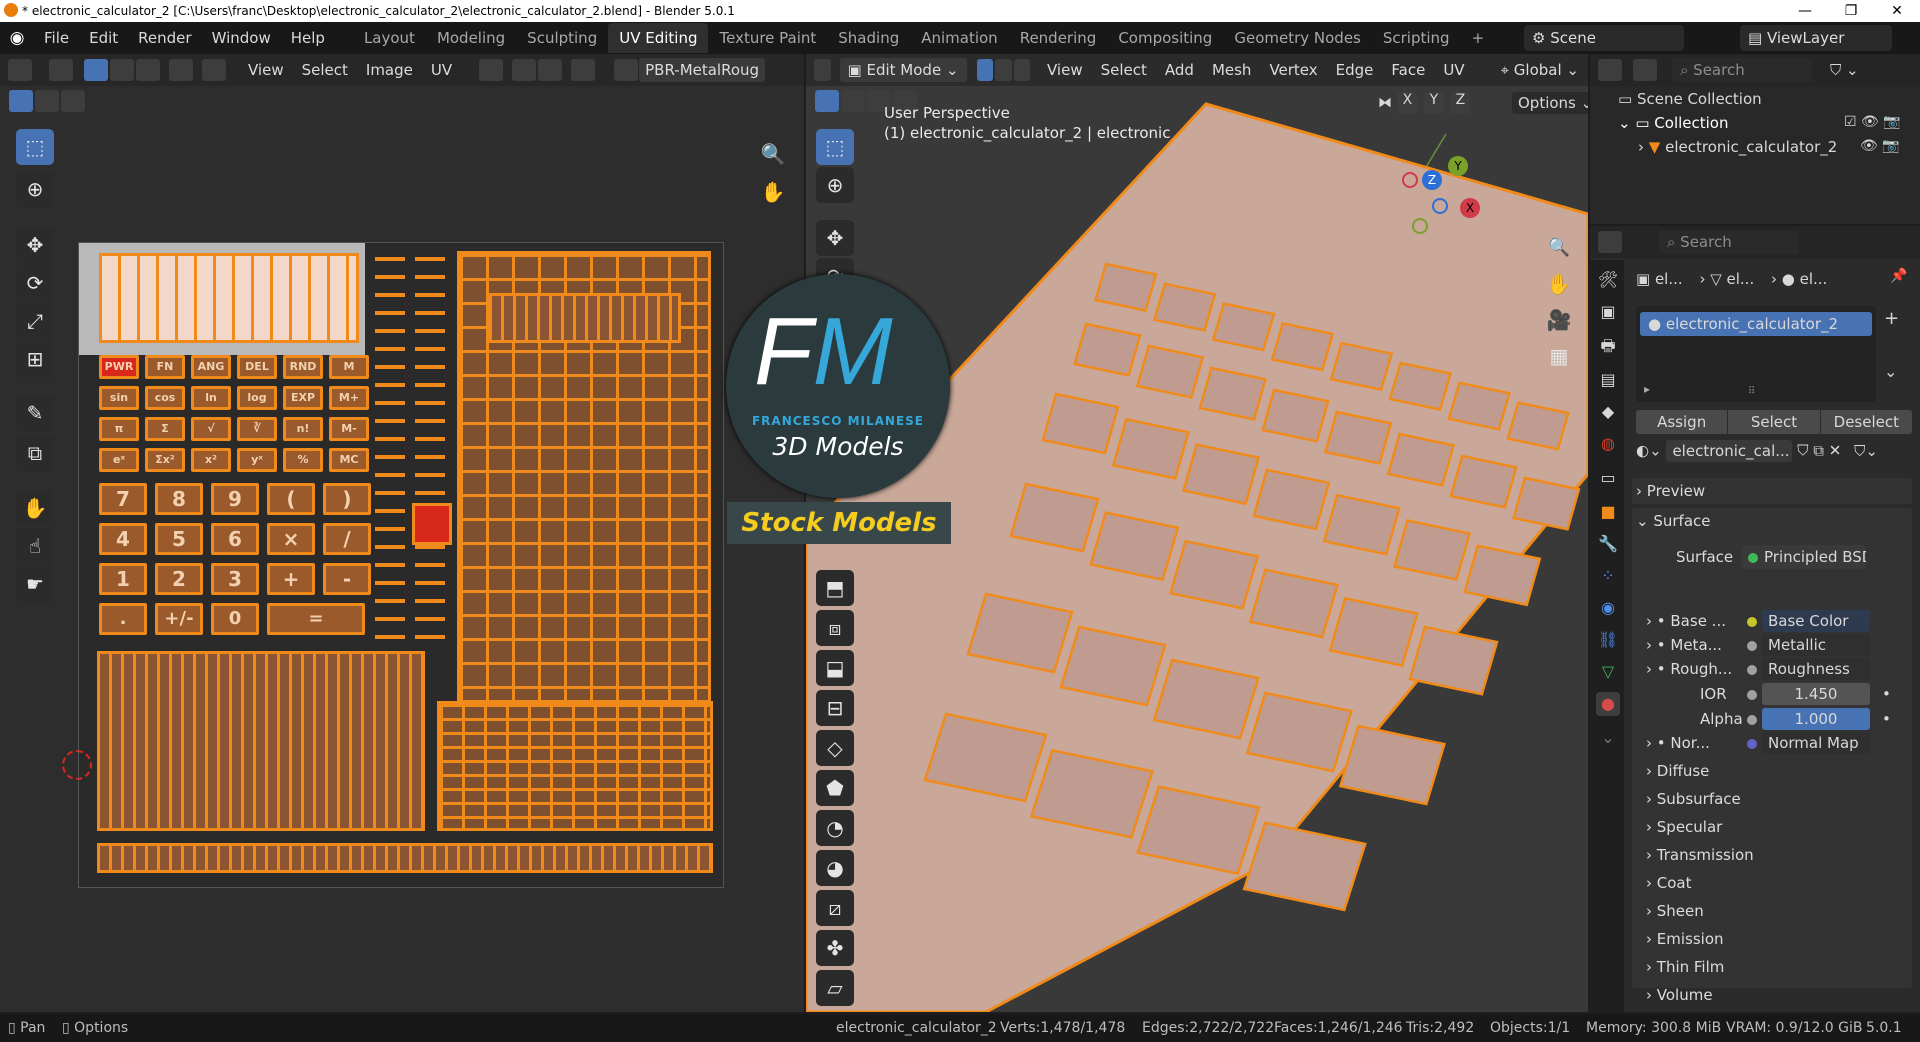 The width and height of the screenshot is (1920, 1042). What do you see at coordinates (1804, 557) in the screenshot?
I see `surface-shader-field: Principled BSDF` at bounding box center [1804, 557].